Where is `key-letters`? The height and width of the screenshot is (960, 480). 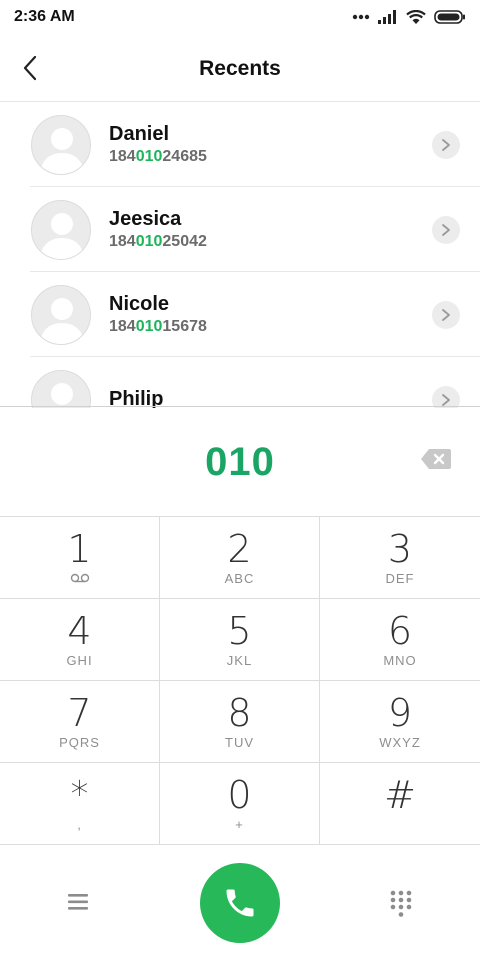 key-letters is located at coordinates (80, 579).